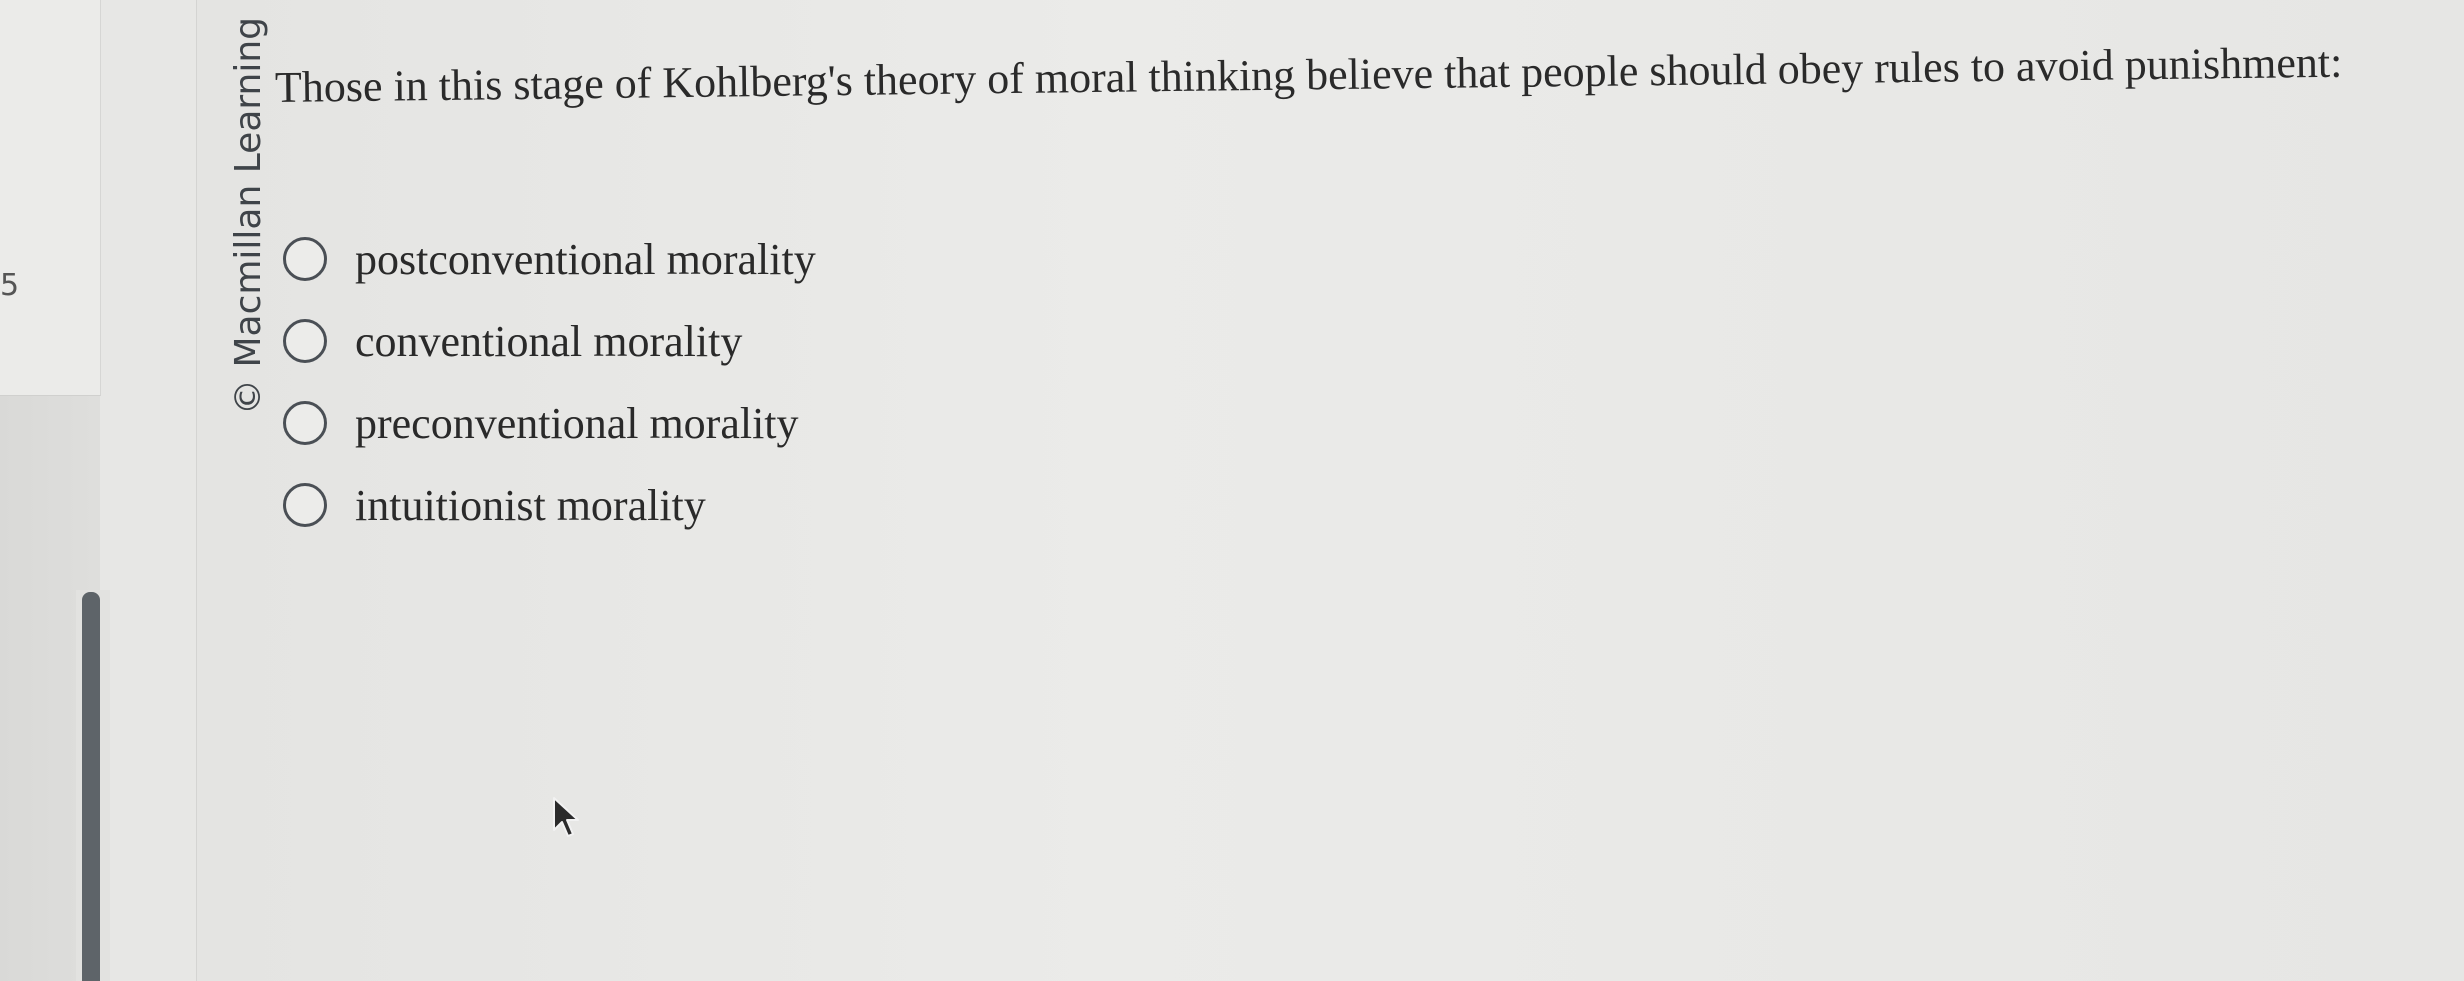 This screenshot has height=981, width=2464. I want to click on question-number: 5, so click(9, 285).